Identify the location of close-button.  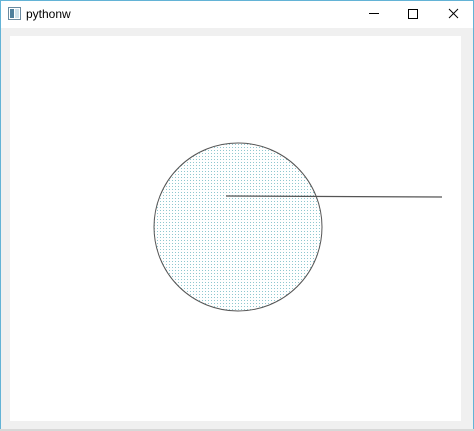
(453, 14).